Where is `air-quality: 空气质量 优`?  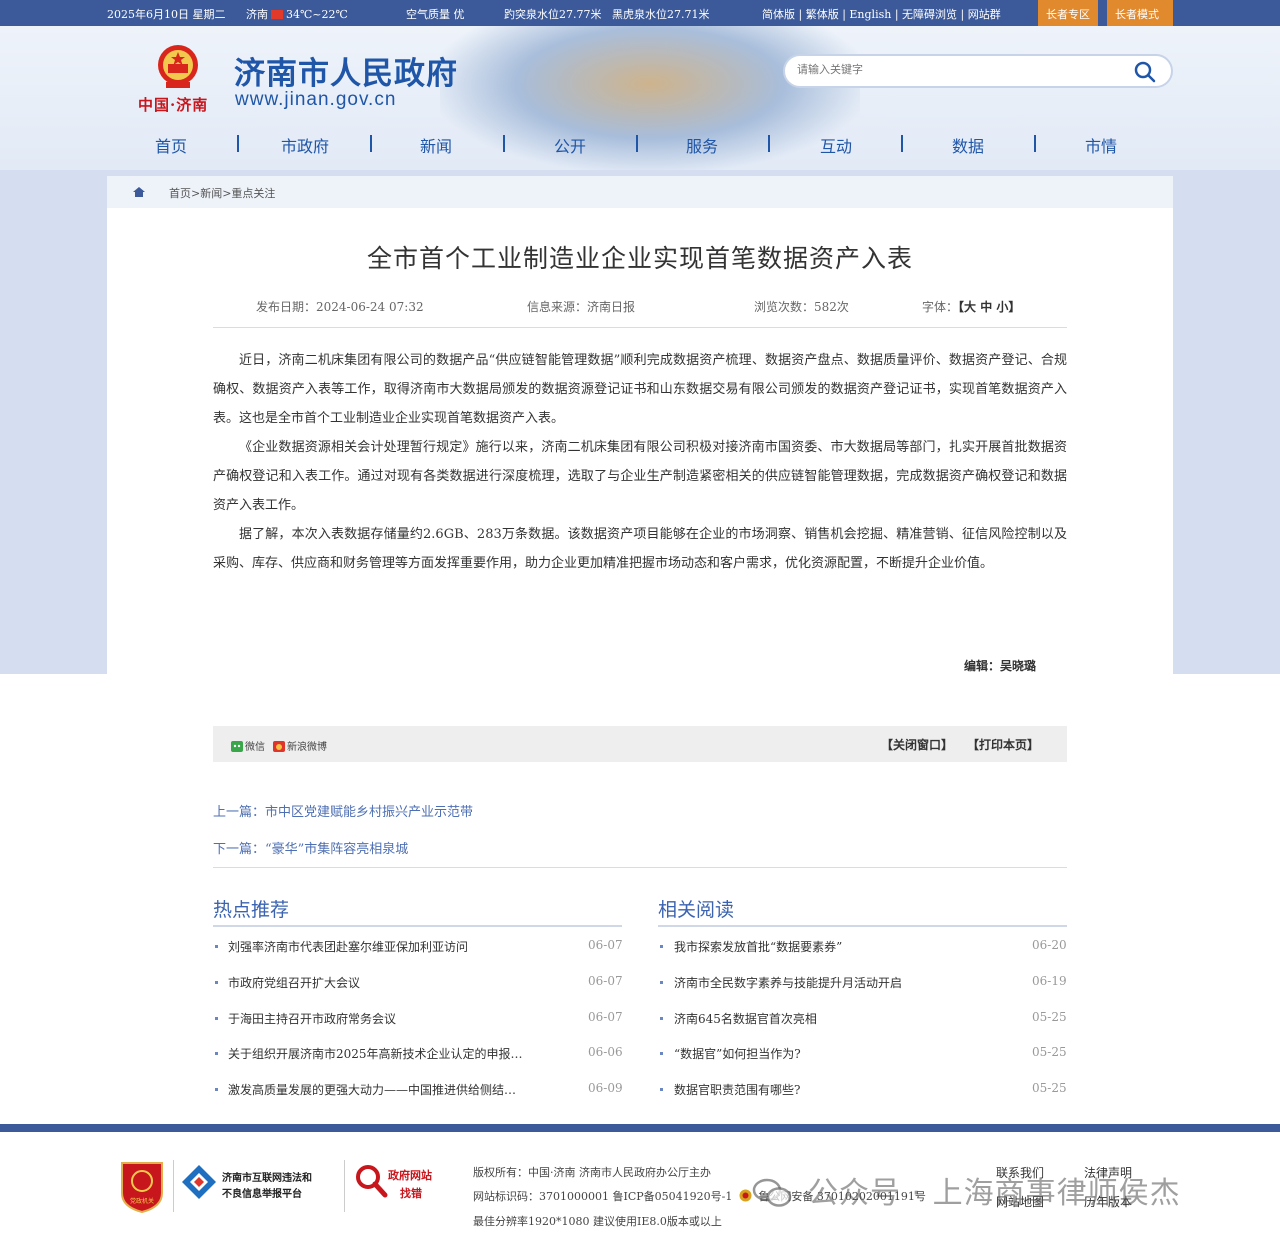 air-quality: 空气质量 优 is located at coordinates (435, 14).